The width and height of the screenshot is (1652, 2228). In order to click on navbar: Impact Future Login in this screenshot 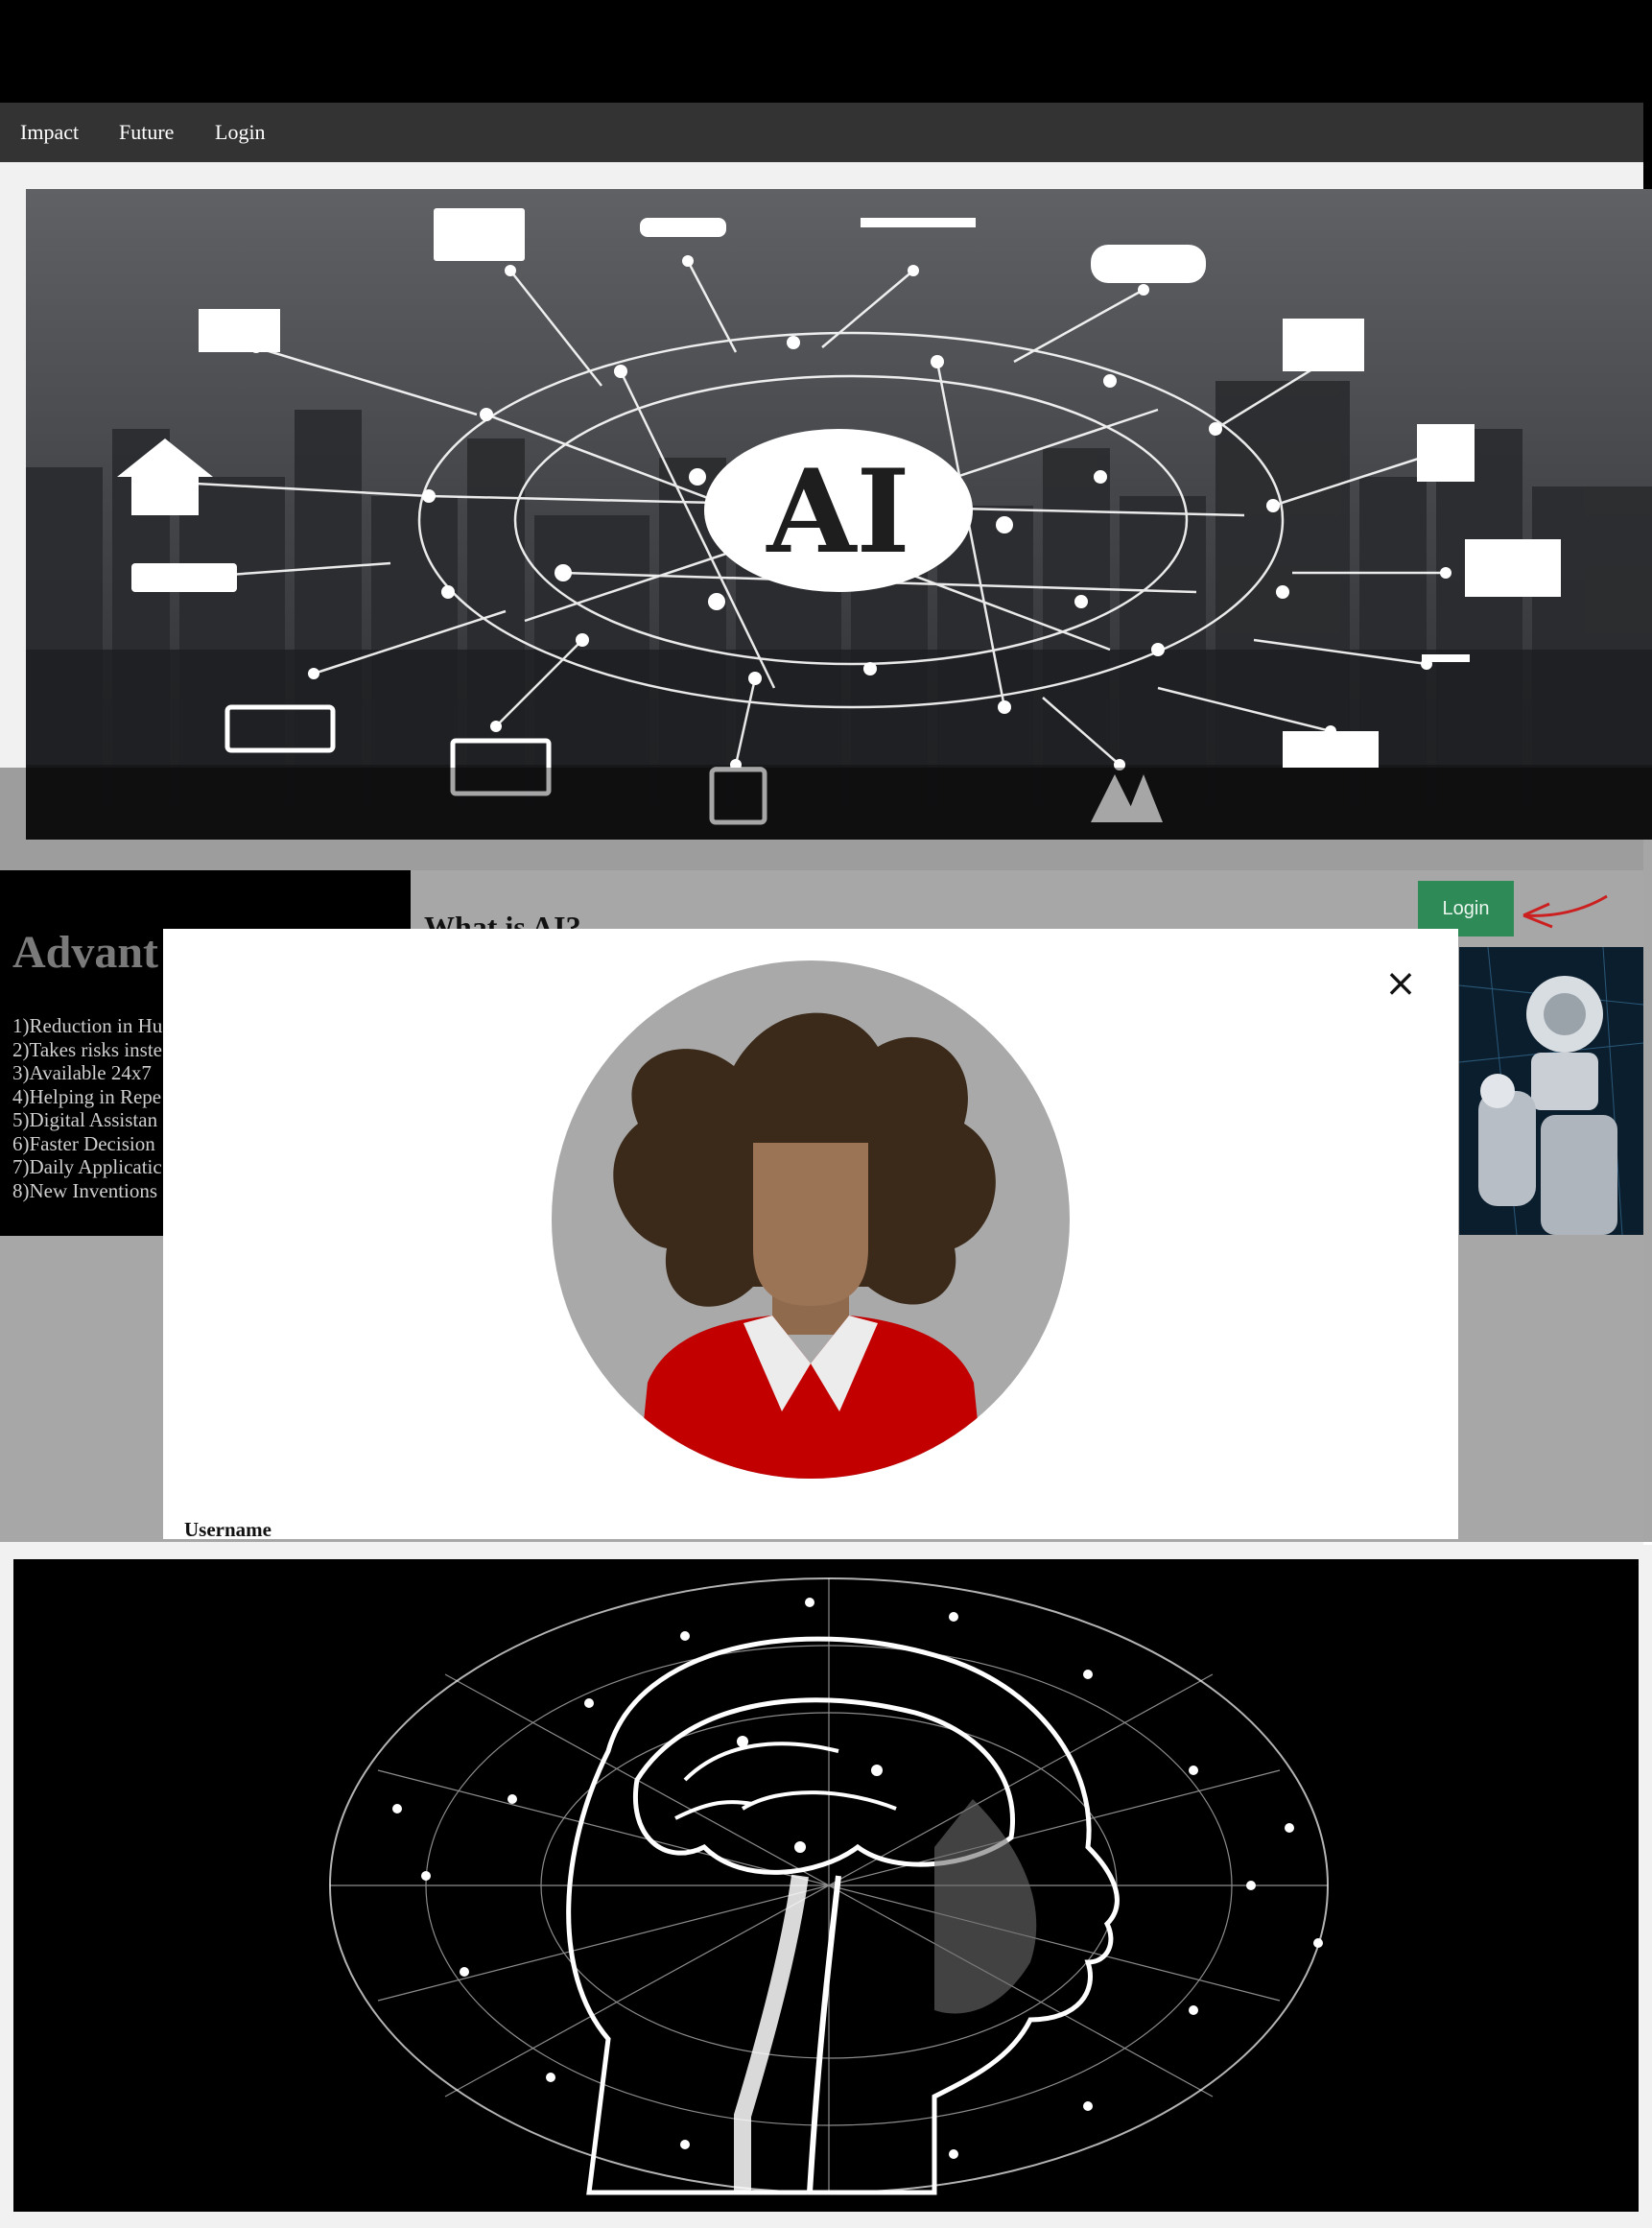, I will do `click(822, 132)`.